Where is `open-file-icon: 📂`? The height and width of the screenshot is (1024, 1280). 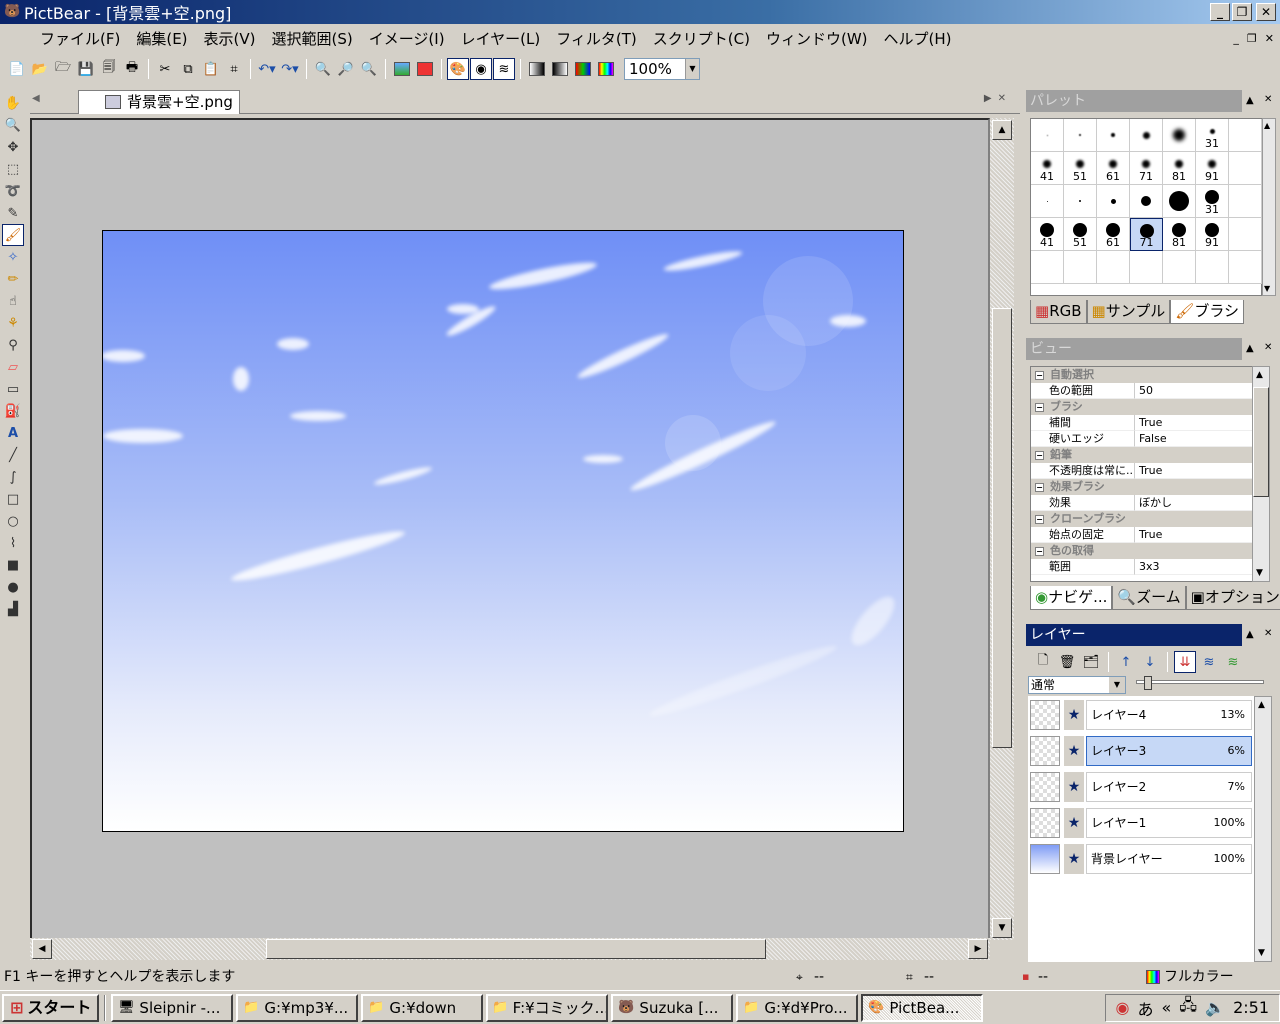
open-file-icon: 📂 is located at coordinates (40, 69).